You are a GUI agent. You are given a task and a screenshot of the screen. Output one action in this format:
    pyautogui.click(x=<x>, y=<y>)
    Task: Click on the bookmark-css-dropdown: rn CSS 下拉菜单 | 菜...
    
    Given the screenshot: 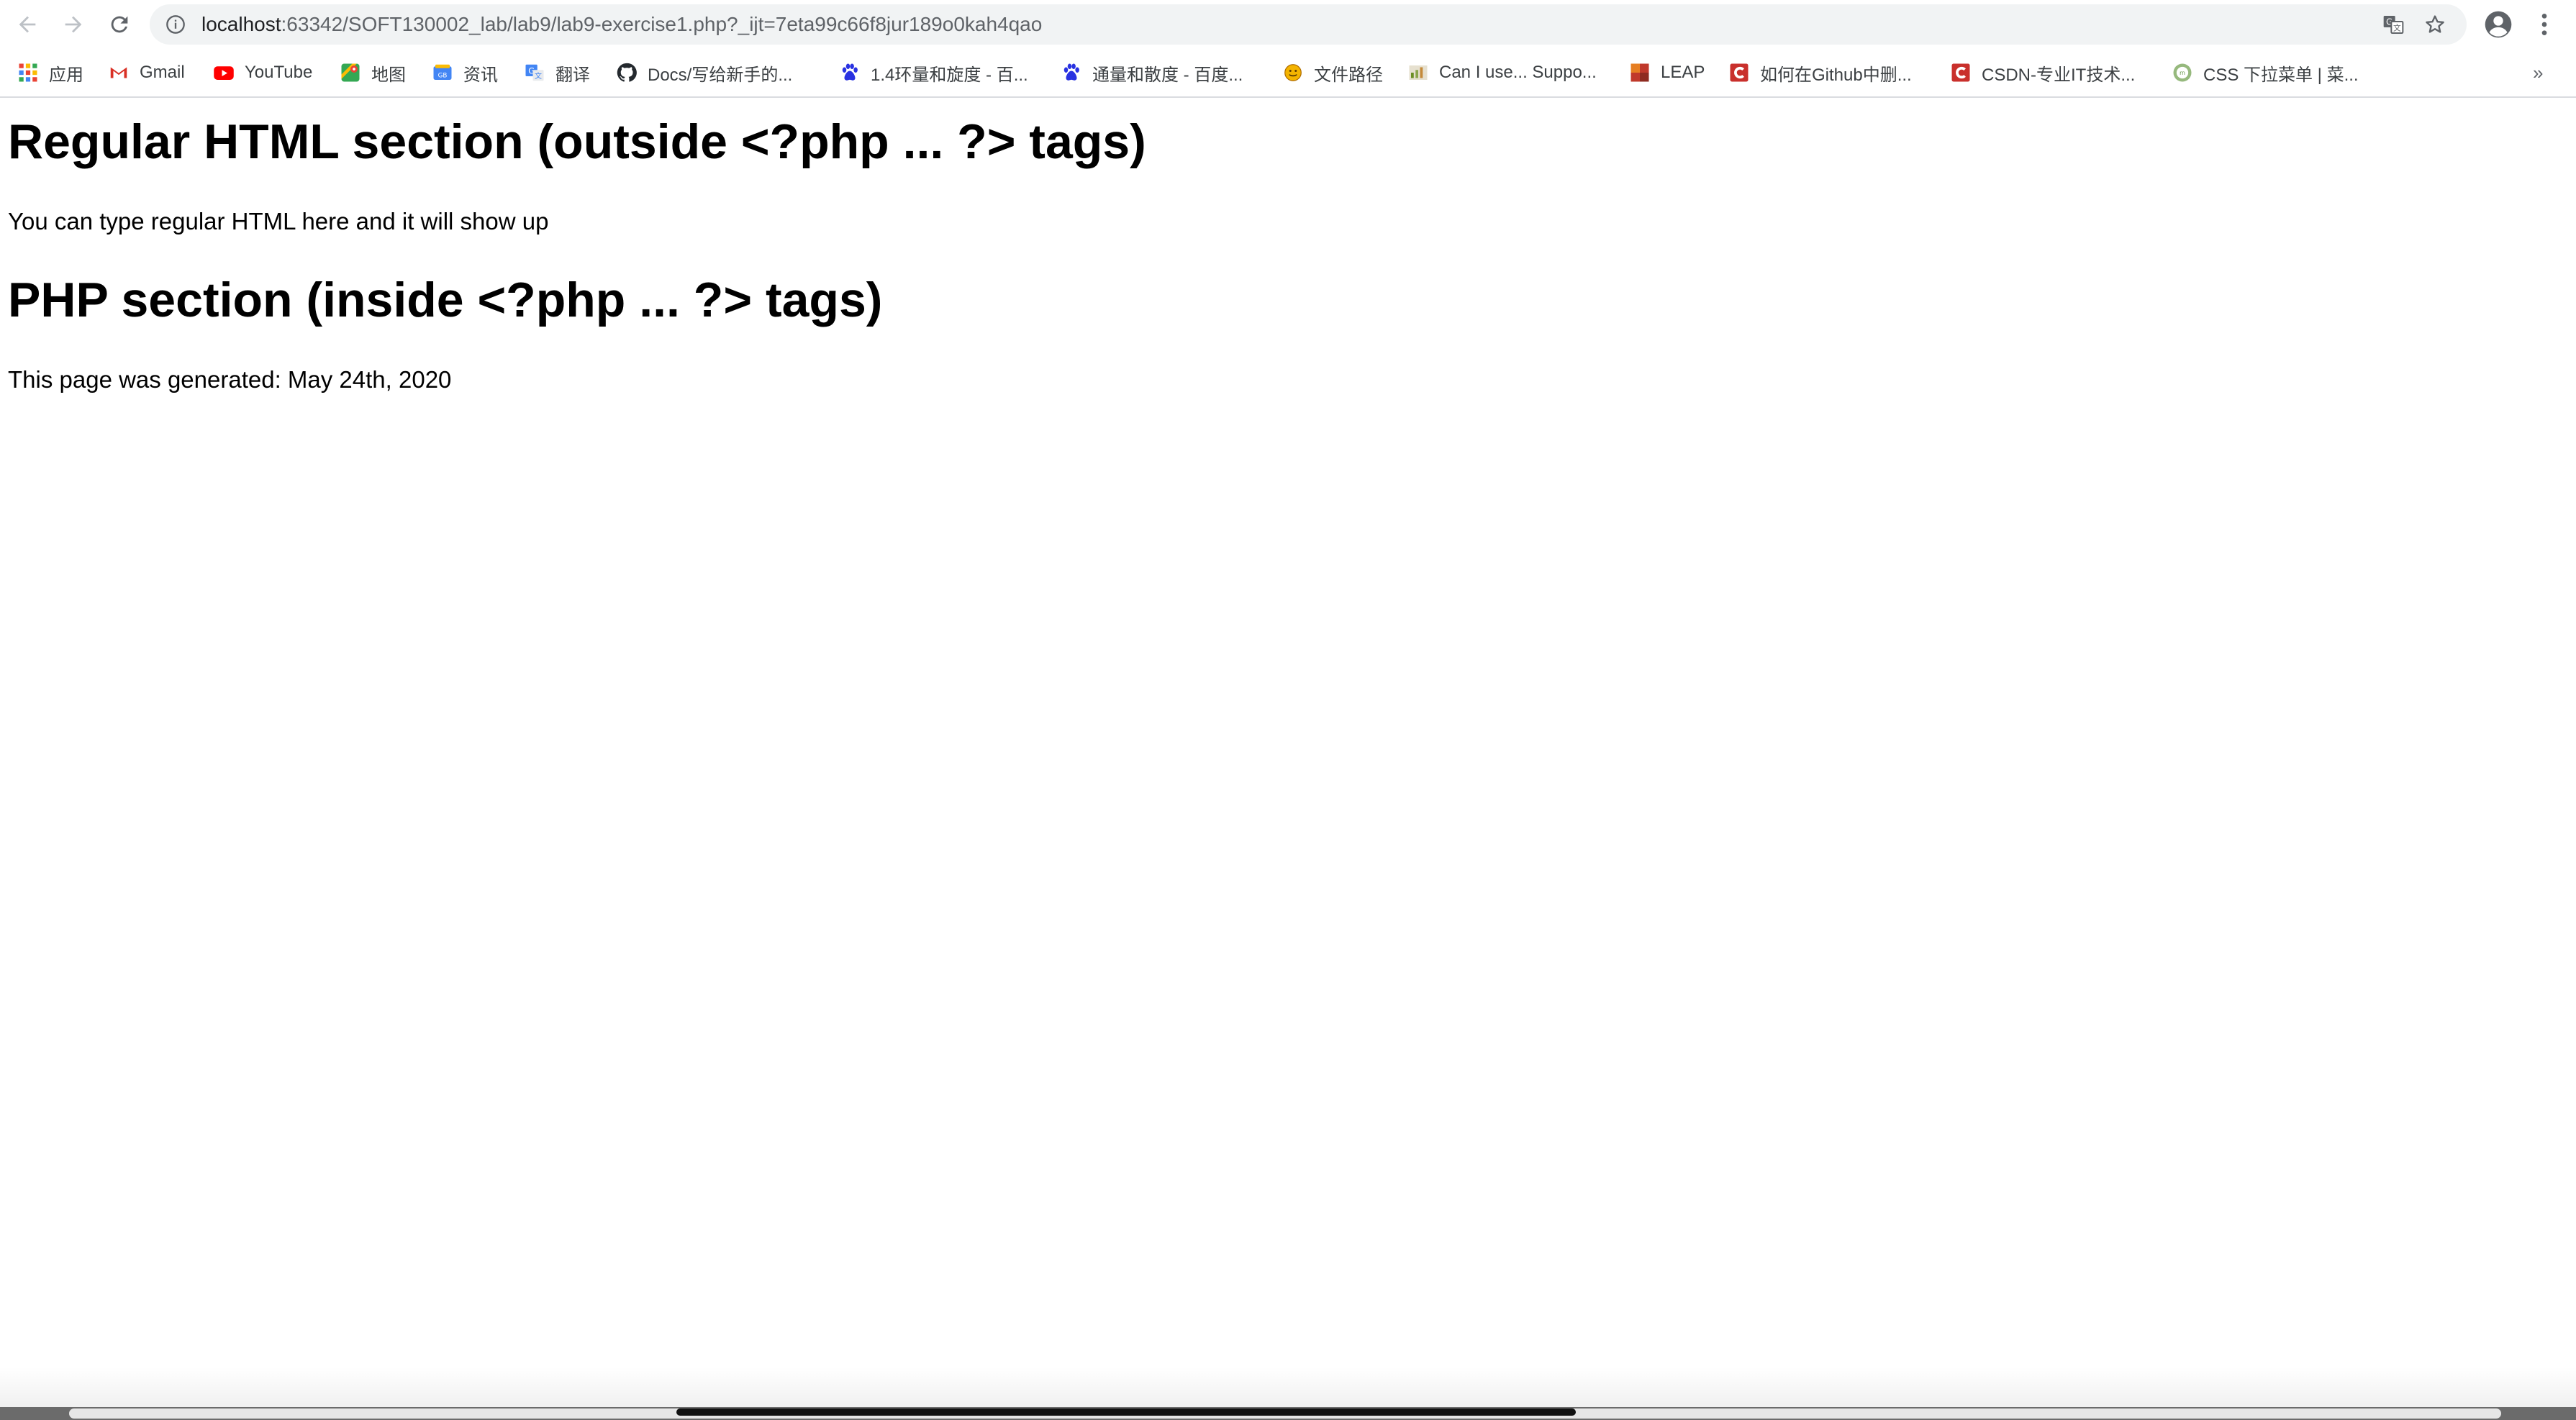 What is the action you would take?
    pyautogui.click(x=2265, y=72)
    